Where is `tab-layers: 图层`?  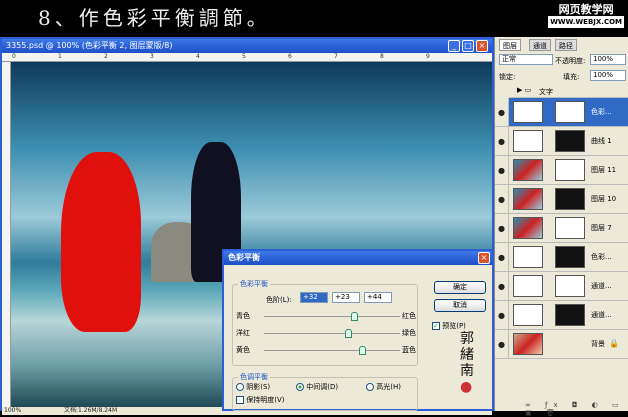
tab-layers: 图层 is located at coordinates (510, 45).